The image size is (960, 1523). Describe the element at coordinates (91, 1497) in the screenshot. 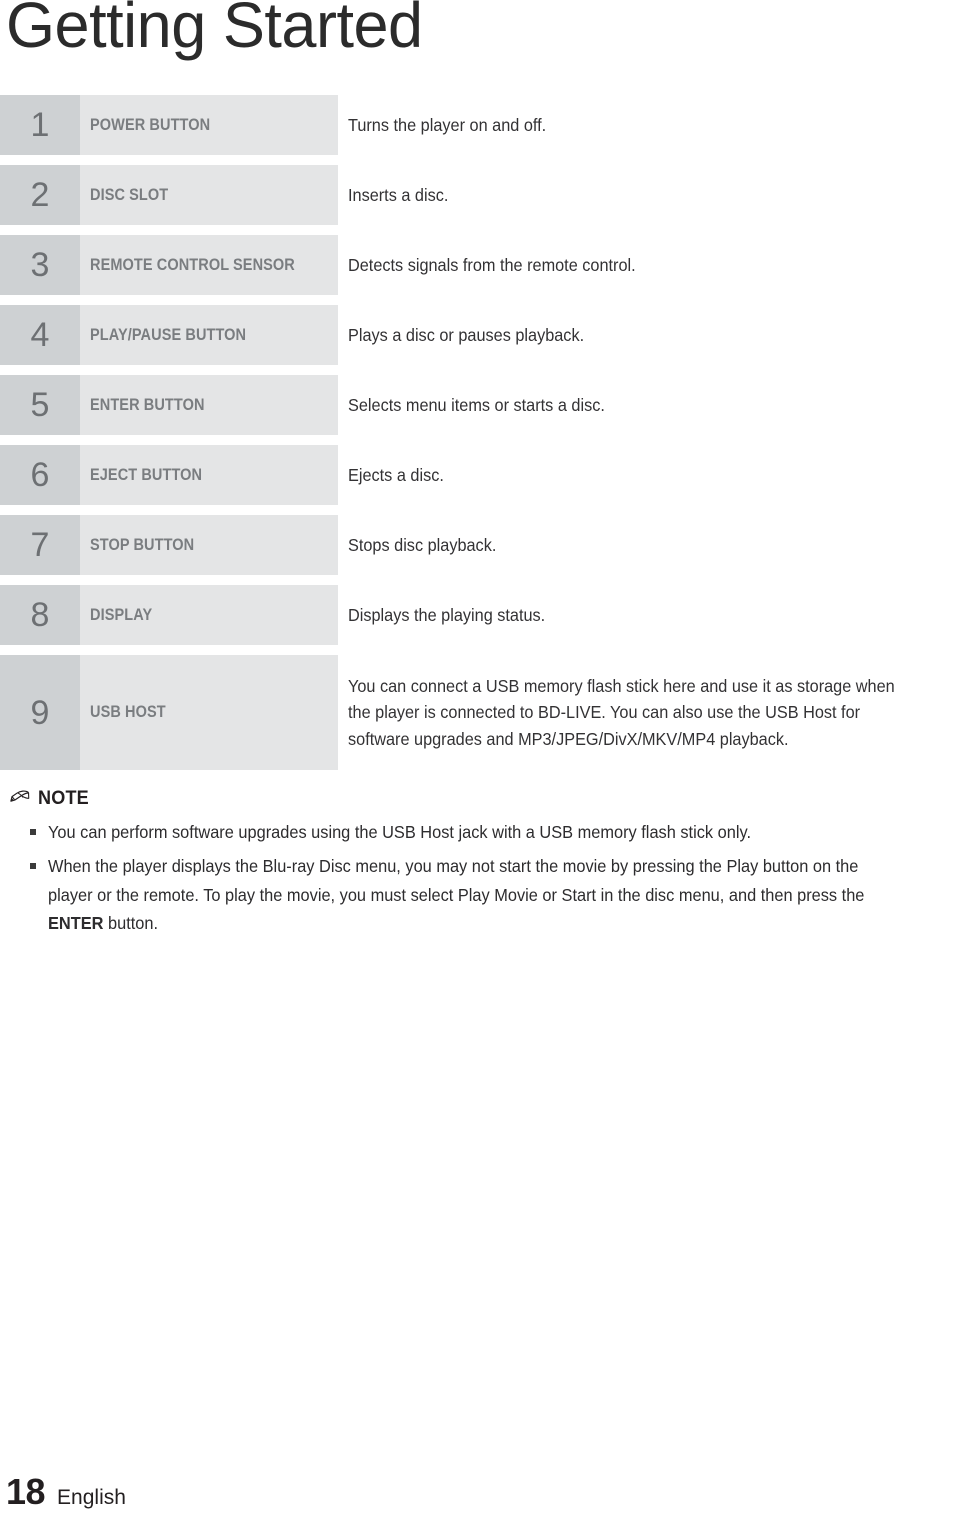

I see `footer-language: English` at that location.